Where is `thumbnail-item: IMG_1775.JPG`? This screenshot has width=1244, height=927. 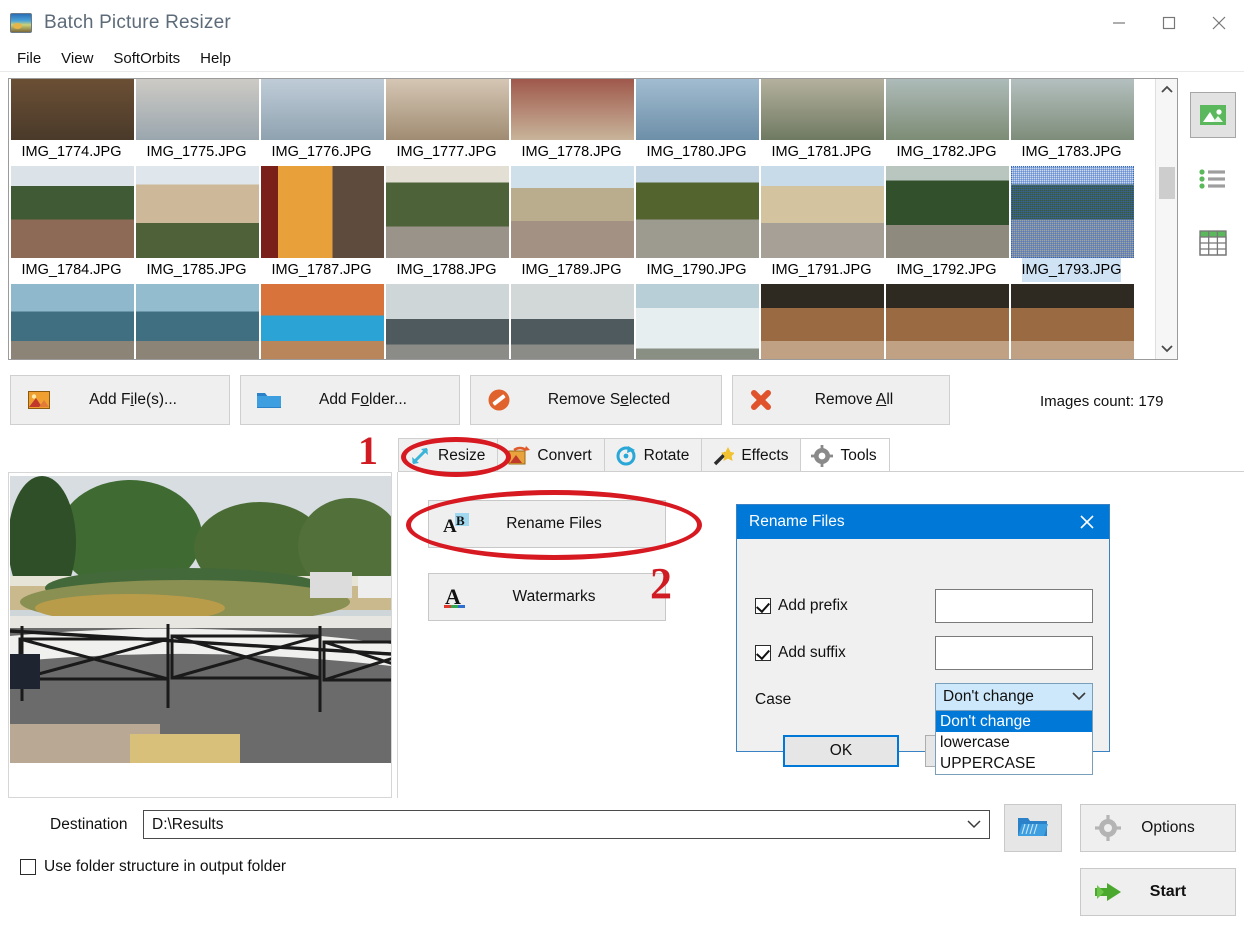
thumbnail-item: IMG_1775.JPG is located at coordinates (196, 121).